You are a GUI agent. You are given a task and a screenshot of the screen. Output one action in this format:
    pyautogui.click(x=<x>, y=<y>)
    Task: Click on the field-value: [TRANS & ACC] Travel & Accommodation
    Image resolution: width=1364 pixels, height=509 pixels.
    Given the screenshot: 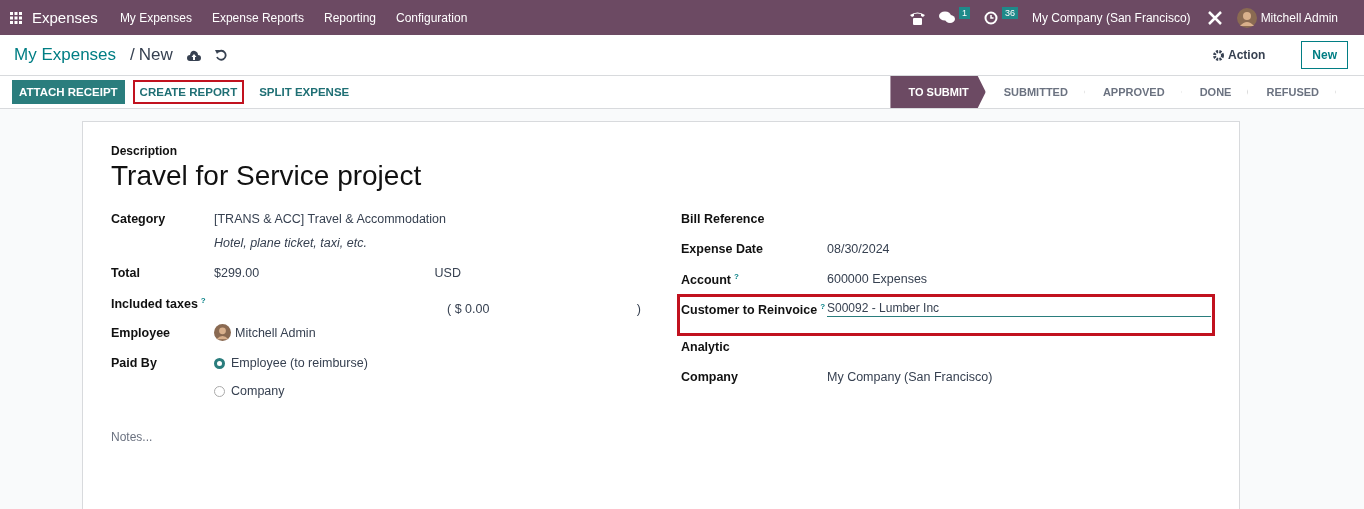 What is the action you would take?
    pyautogui.click(x=331, y=218)
    